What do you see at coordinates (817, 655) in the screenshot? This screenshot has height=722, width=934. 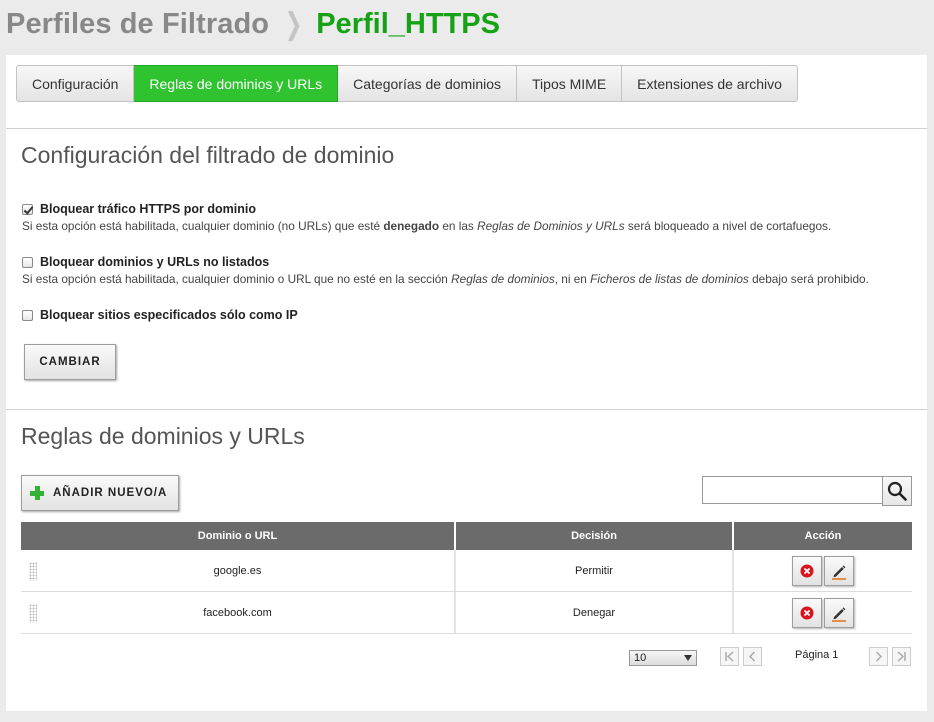 I see `page-indicator: Página 1` at bounding box center [817, 655].